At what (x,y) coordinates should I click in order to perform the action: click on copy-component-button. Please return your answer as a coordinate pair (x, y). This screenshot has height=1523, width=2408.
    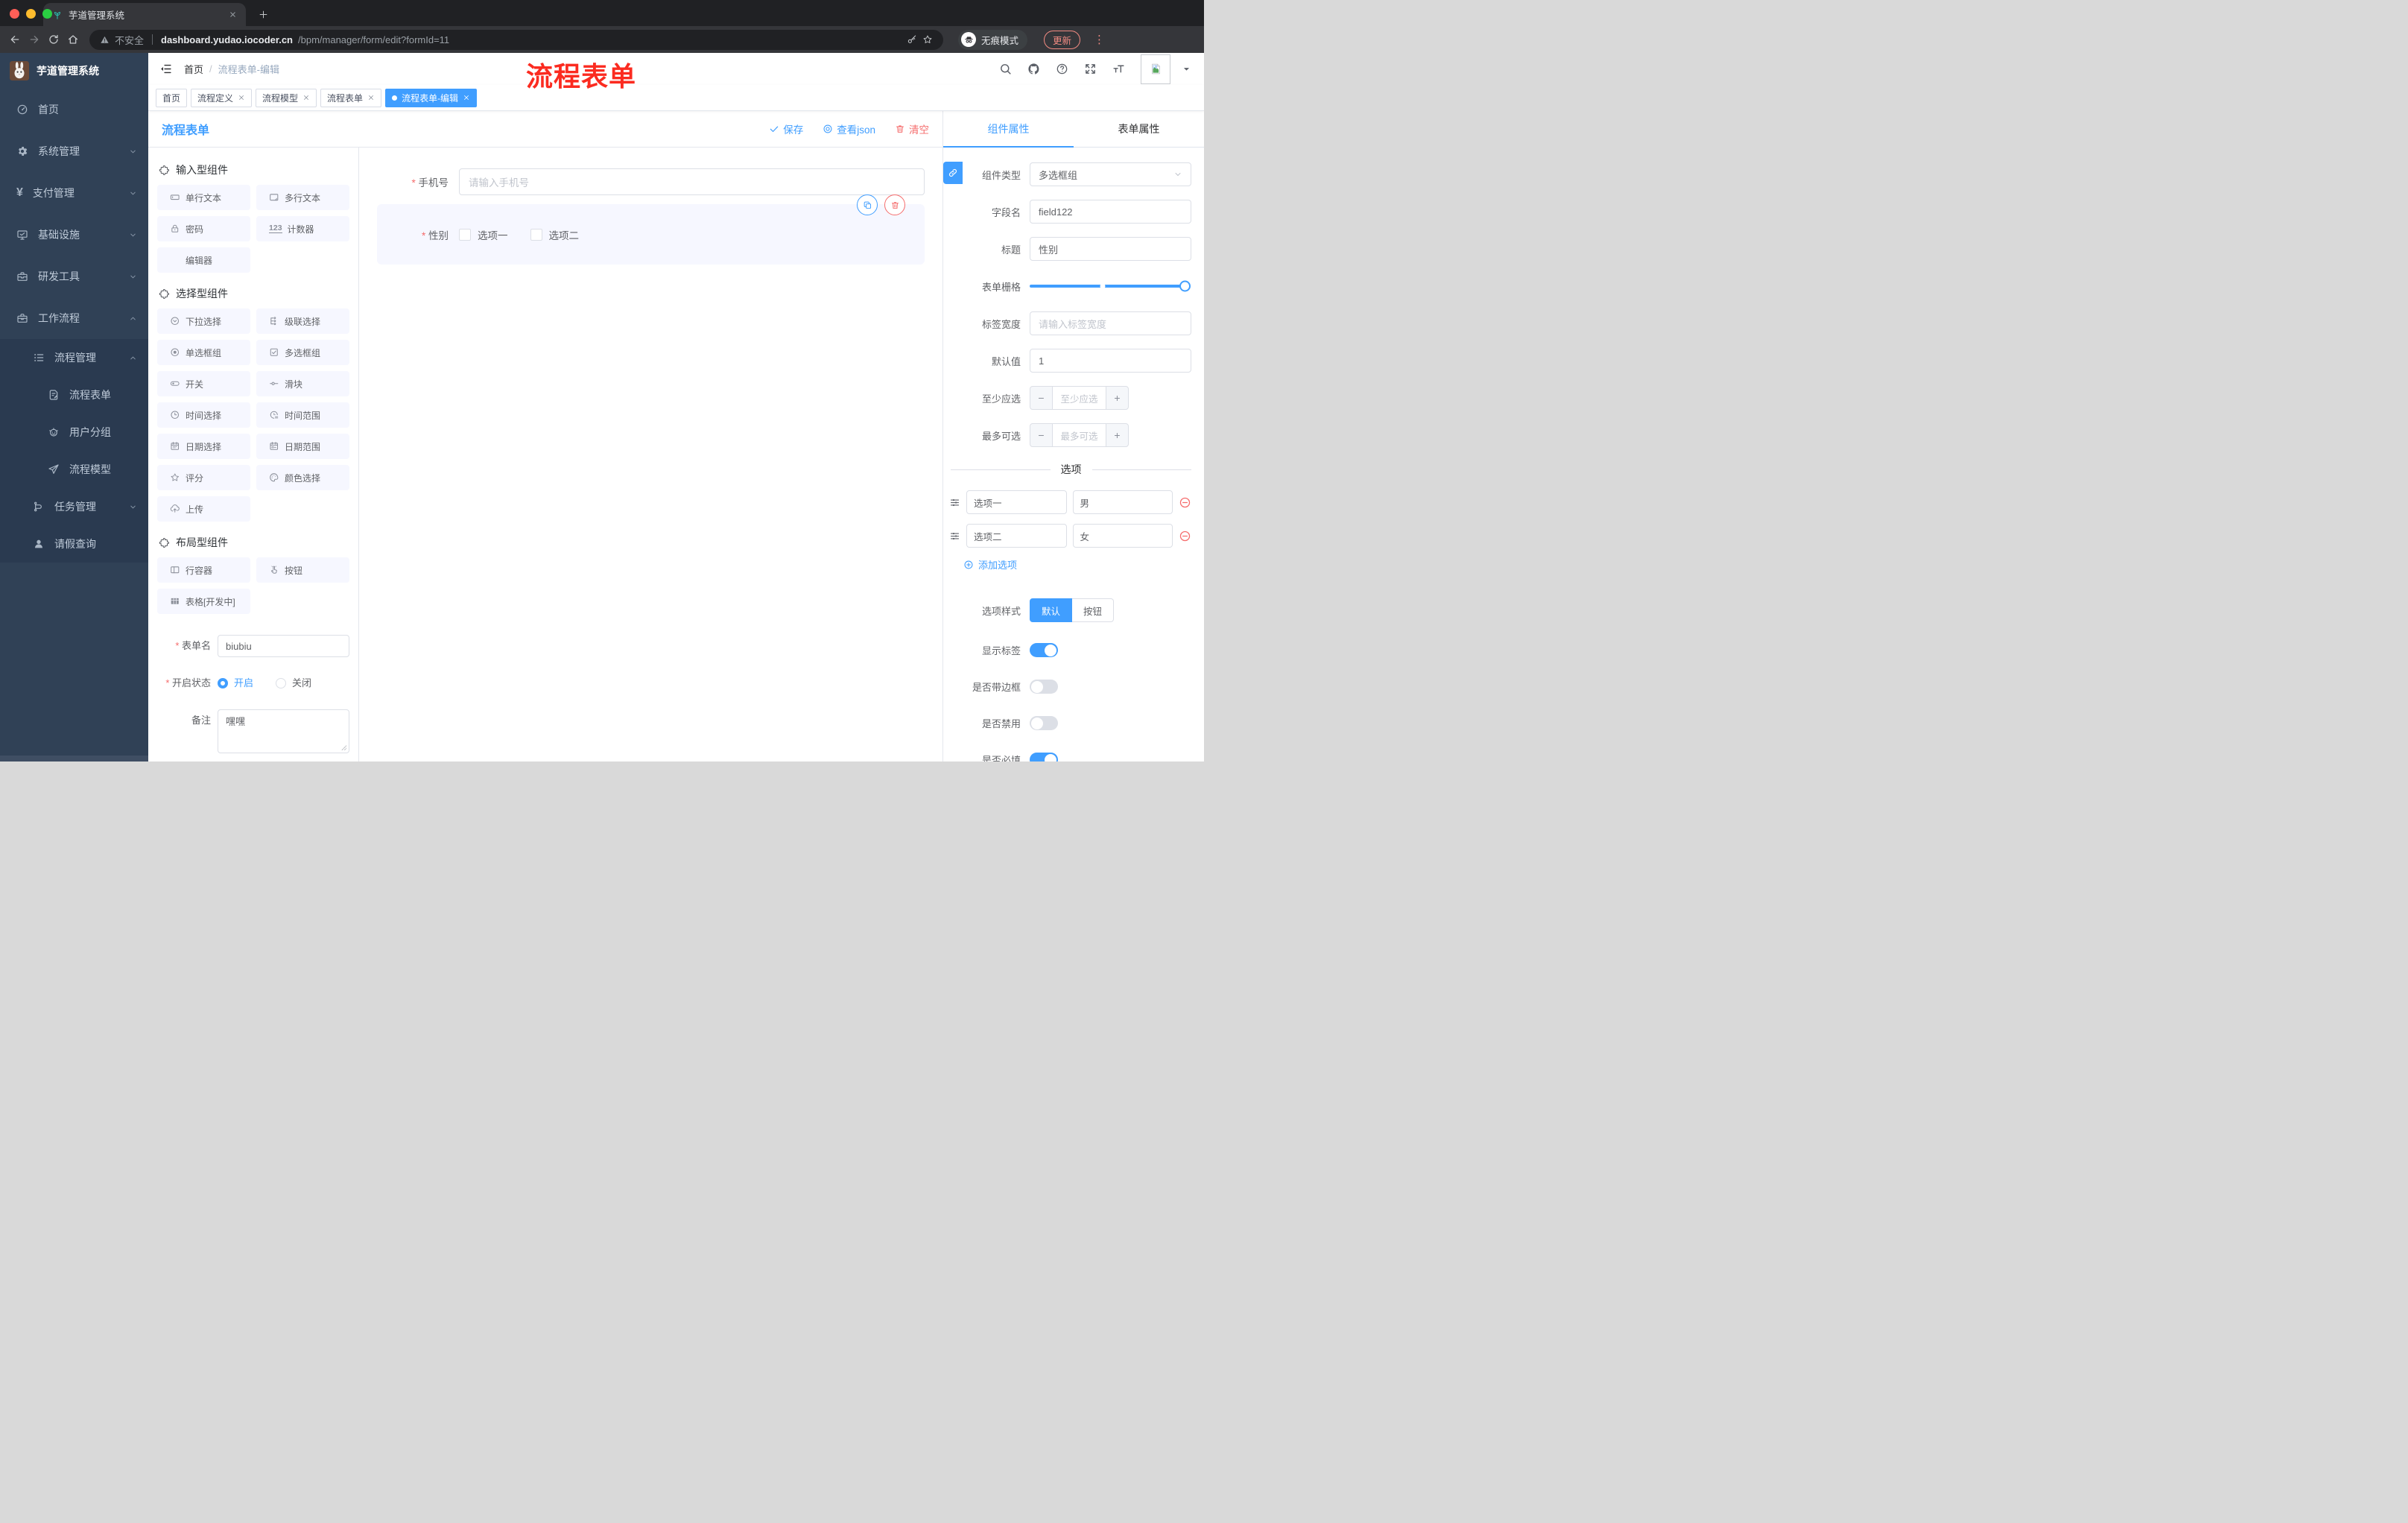
    Looking at the image, I should click on (867, 204).